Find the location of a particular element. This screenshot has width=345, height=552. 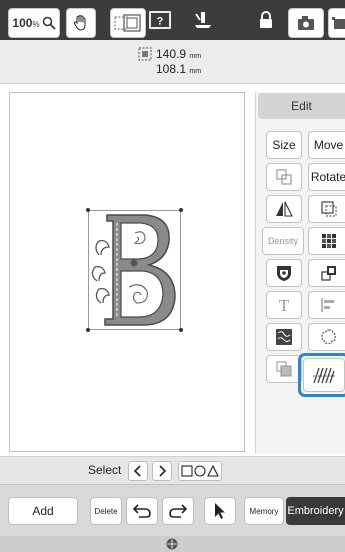

border-icon is located at coordinates (328, 209).